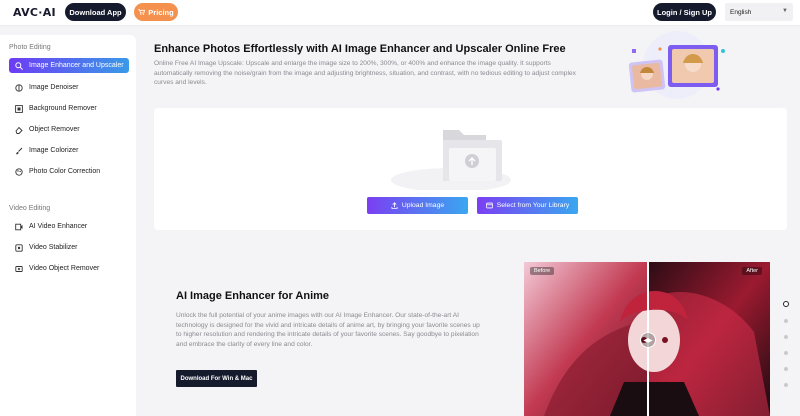 Image resolution: width=800 pixels, height=416 pixels. I want to click on sidebar-item-label: Video Stabilizer, so click(53, 247).